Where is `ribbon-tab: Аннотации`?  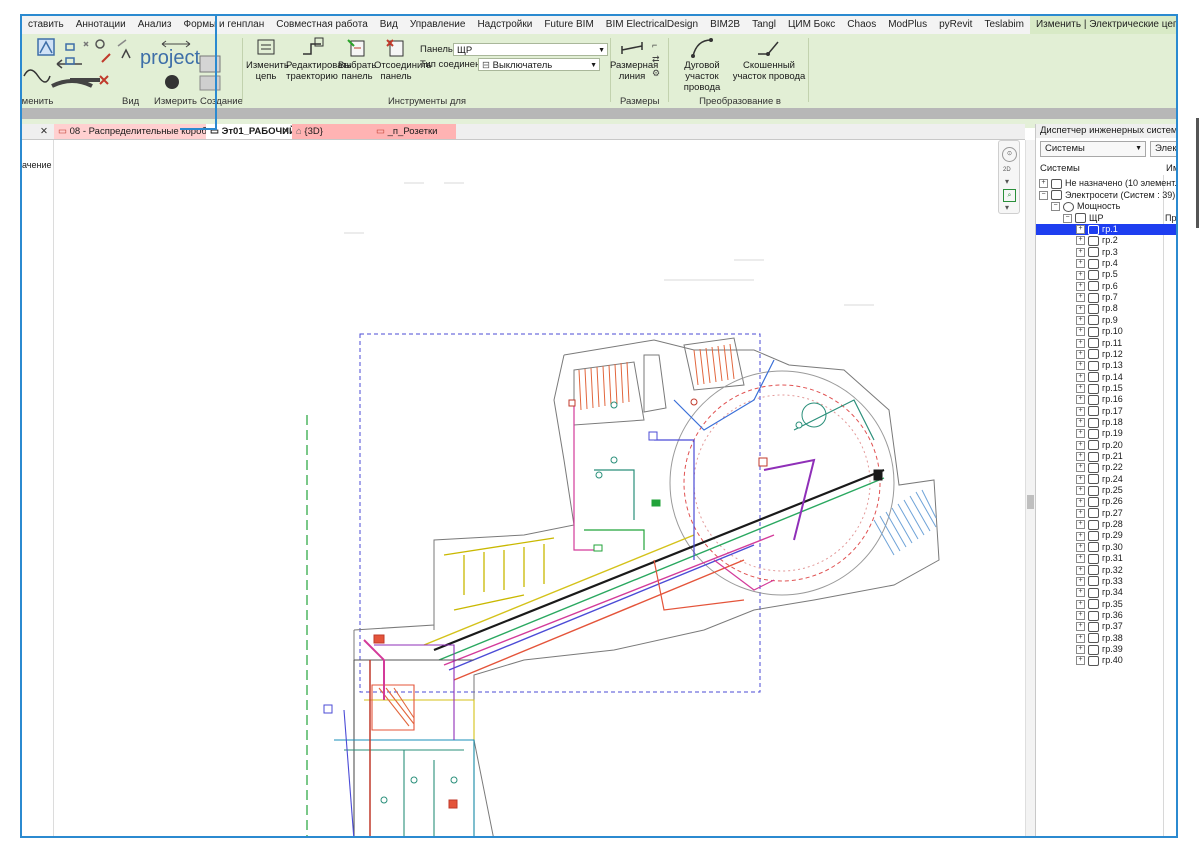
ribbon-tab: Аннотации is located at coordinates (101, 25).